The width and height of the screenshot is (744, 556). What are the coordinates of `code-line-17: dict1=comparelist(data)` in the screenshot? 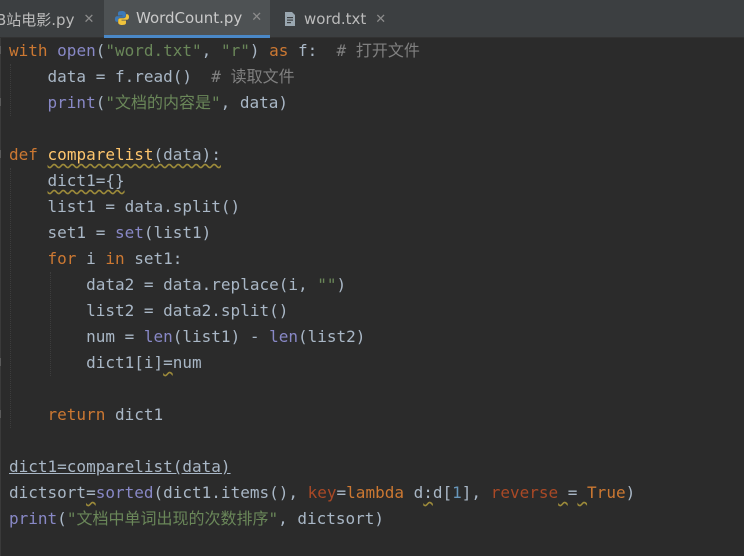 It's located at (120, 467).